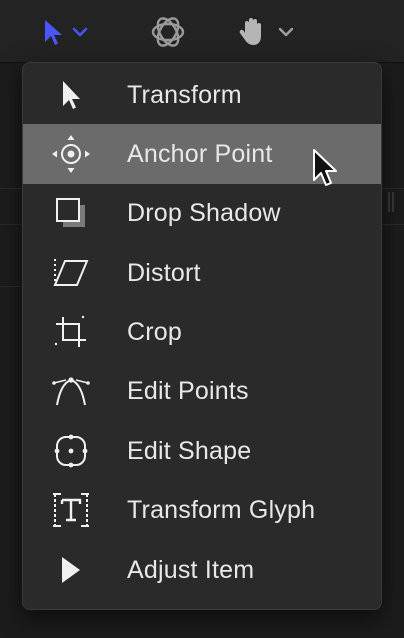 The image size is (404, 638). I want to click on menu-item-label: Crop, so click(154, 331).